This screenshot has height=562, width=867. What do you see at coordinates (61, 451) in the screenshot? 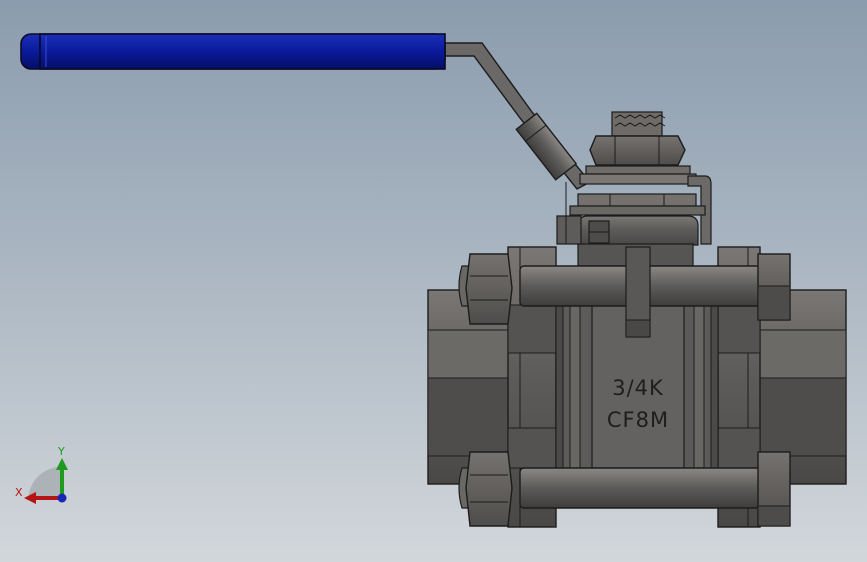
I see `triad-y-label: Y` at bounding box center [61, 451].